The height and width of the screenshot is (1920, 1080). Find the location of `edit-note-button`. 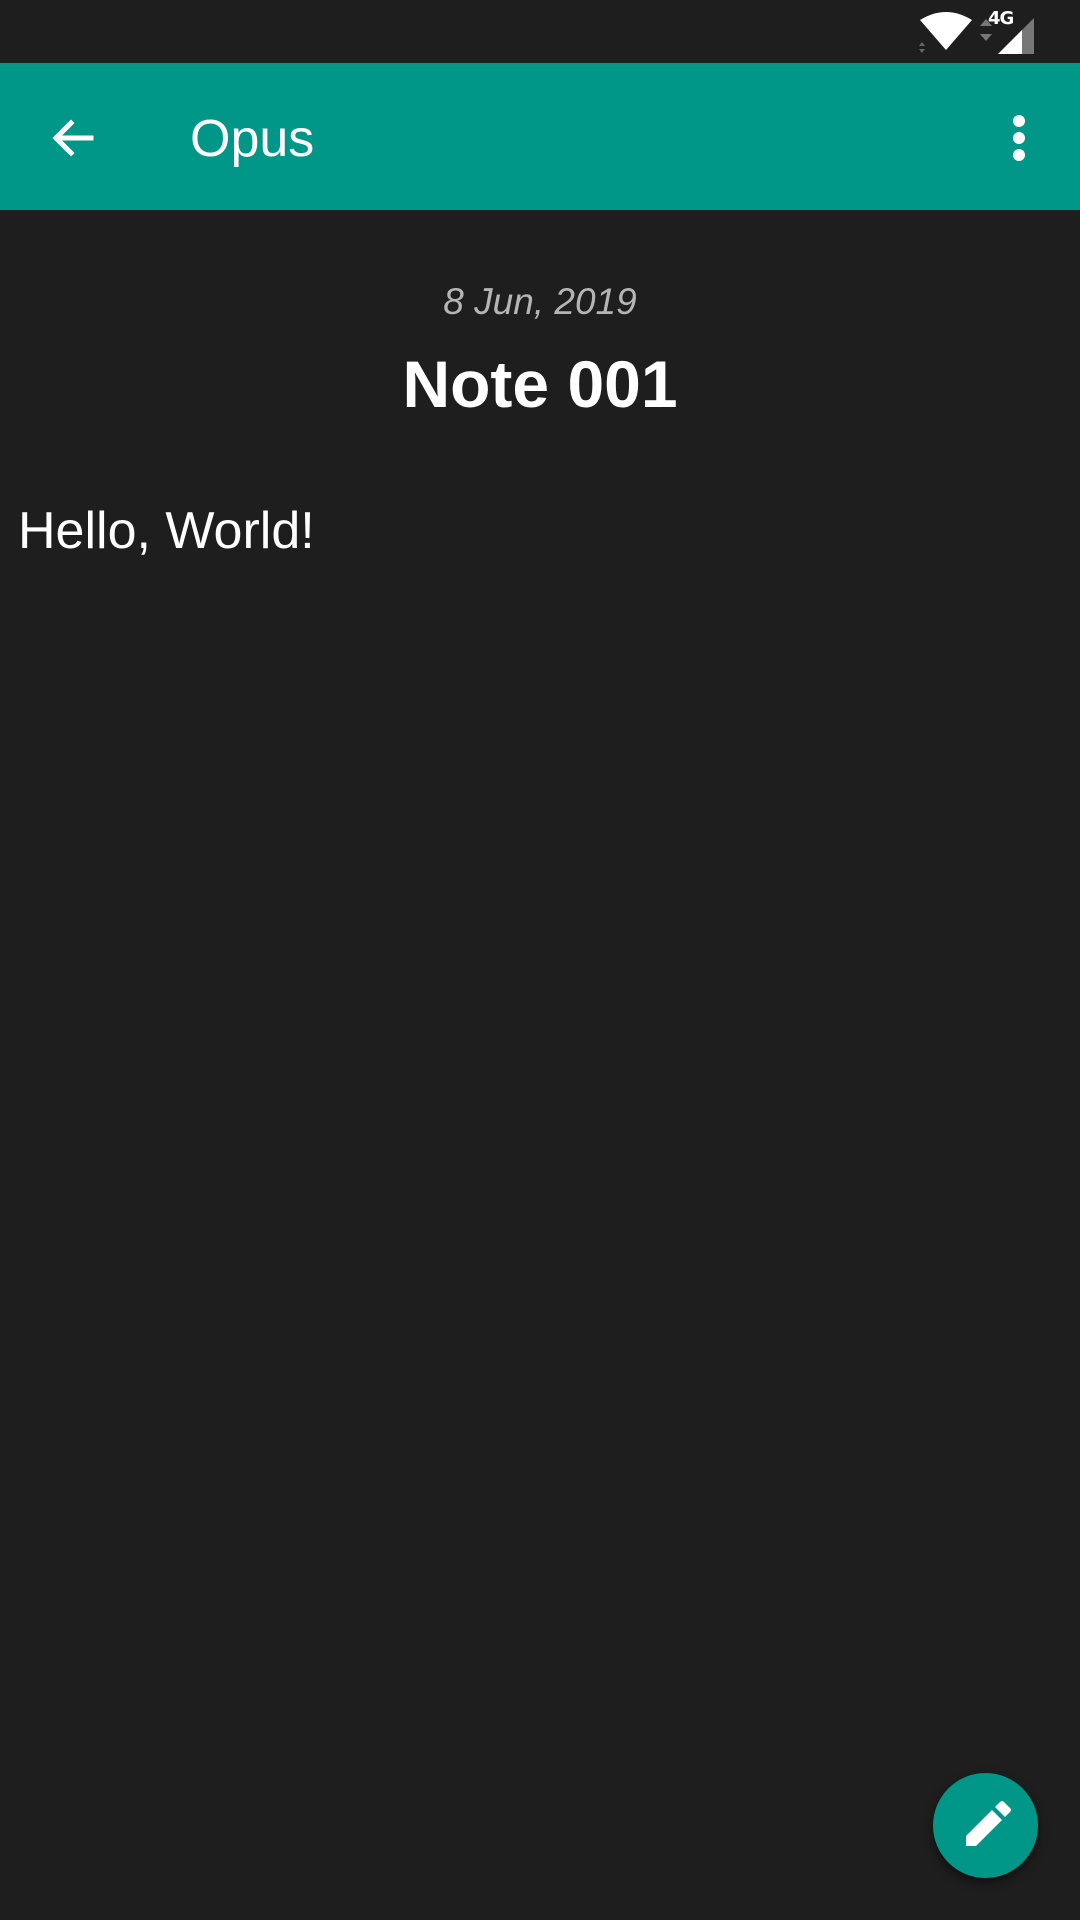

edit-note-button is located at coordinates (985, 1825).